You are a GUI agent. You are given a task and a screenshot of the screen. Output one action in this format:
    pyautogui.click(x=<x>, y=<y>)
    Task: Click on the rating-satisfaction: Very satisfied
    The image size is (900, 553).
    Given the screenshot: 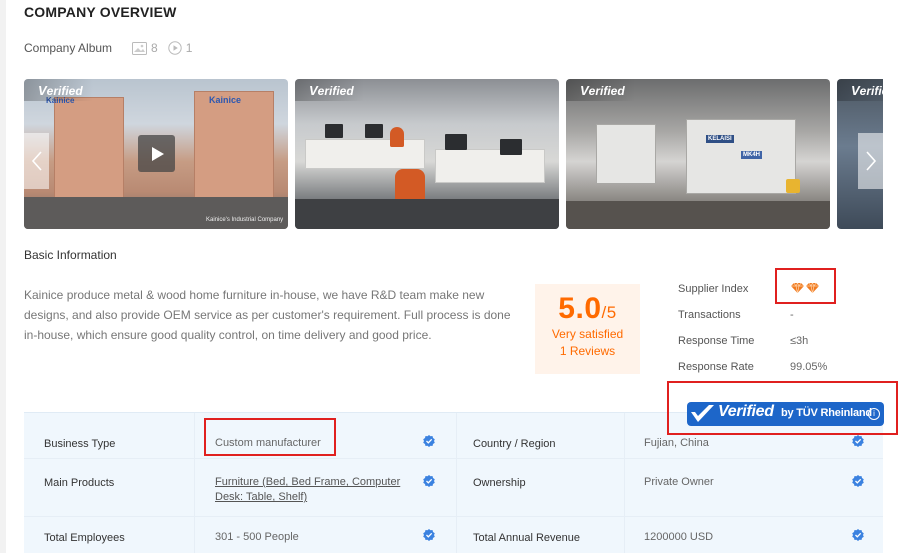 What is the action you would take?
    pyautogui.click(x=587, y=334)
    